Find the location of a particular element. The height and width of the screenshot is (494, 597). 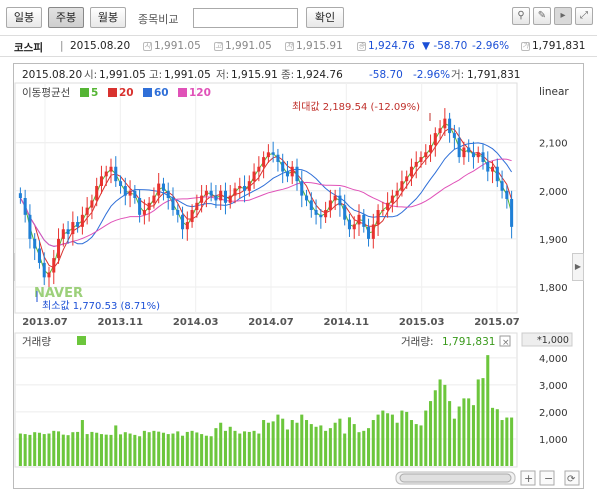

header-low-label: 저: is located at coordinates (222, 75).